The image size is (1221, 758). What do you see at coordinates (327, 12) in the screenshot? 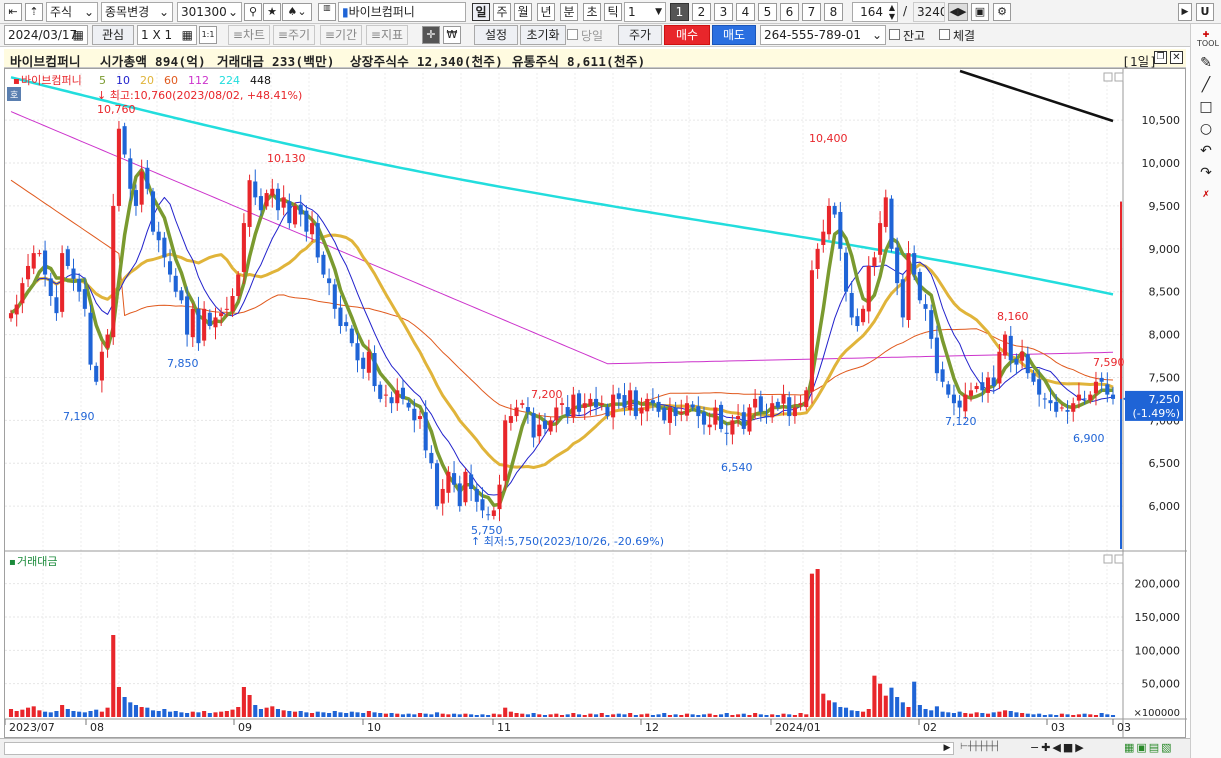
I see `menu-grid-icon: ▥` at bounding box center [327, 12].